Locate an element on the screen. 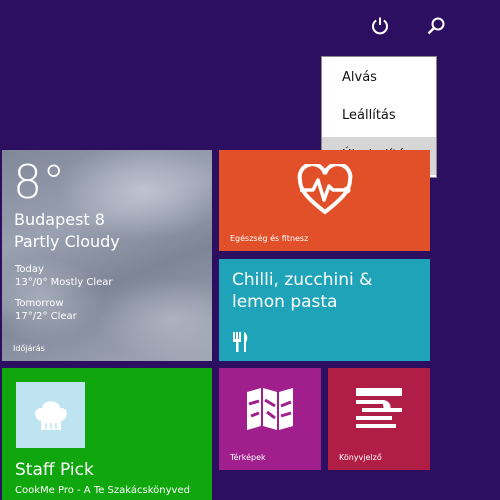 This screenshot has height=500, width=500. health-fitness-tile: Egészség és fitnesz is located at coordinates (324, 200).